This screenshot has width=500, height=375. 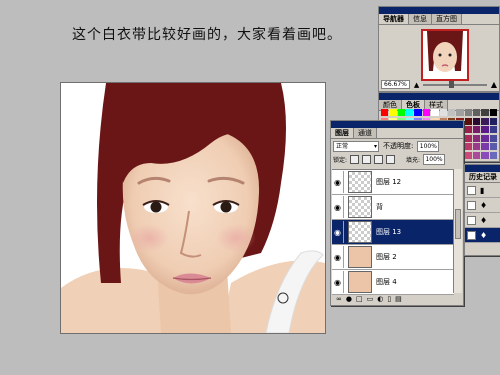 I want to click on layer-style-icon: ●, so click(x=349, y=299).